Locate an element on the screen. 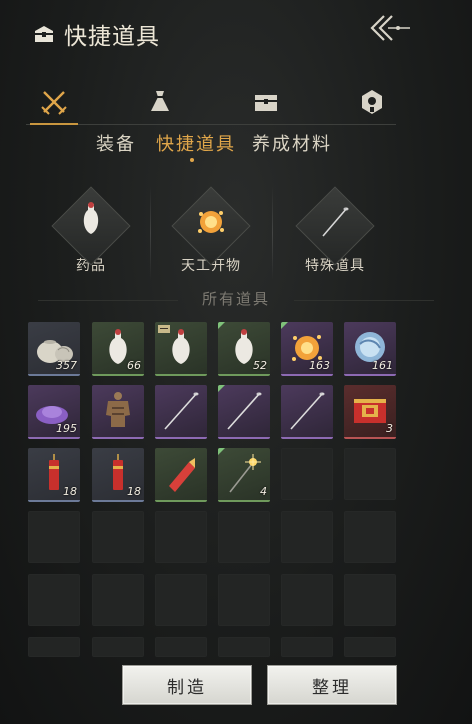  armor-icon is located at coordinates (118, 409).